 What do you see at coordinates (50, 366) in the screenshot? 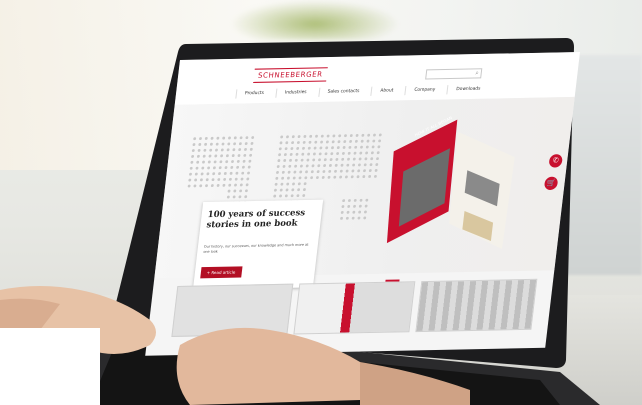
I see `blank-patch` at bounding box center [50, 366].